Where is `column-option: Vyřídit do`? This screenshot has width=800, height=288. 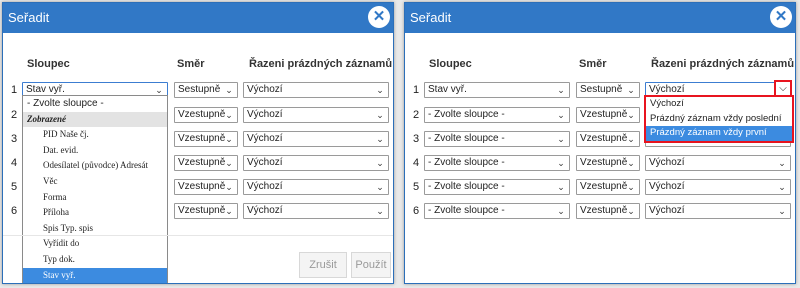 column-option: Vyřídit do is located at coordinates (95, 244).